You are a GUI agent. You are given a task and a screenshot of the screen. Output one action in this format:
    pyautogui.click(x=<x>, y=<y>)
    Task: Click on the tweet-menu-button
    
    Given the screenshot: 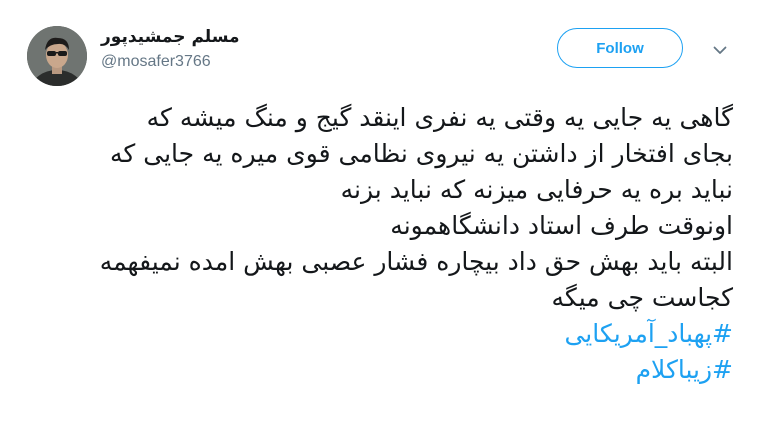 What is the action you would take?
    pyautogui.click(x=720, y=50)
    